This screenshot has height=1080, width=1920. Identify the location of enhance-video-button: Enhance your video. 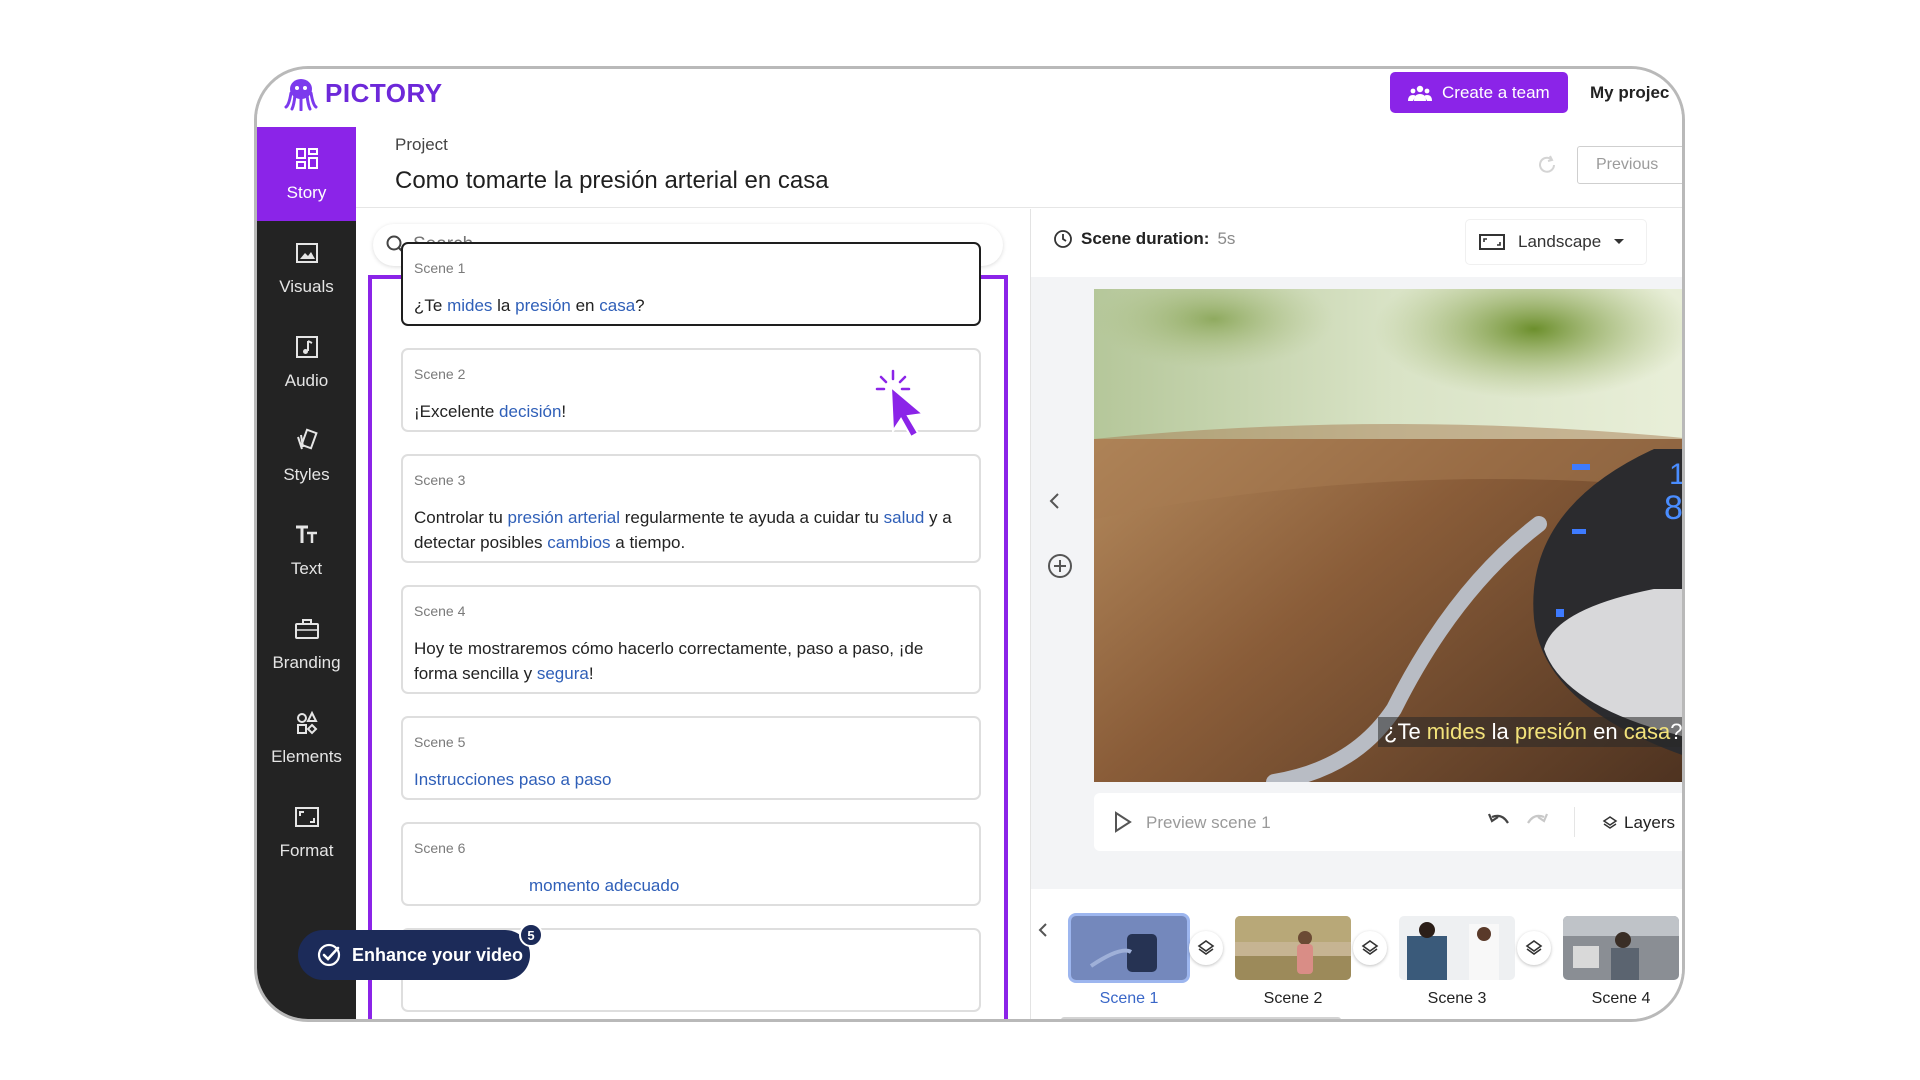
(414, 955).